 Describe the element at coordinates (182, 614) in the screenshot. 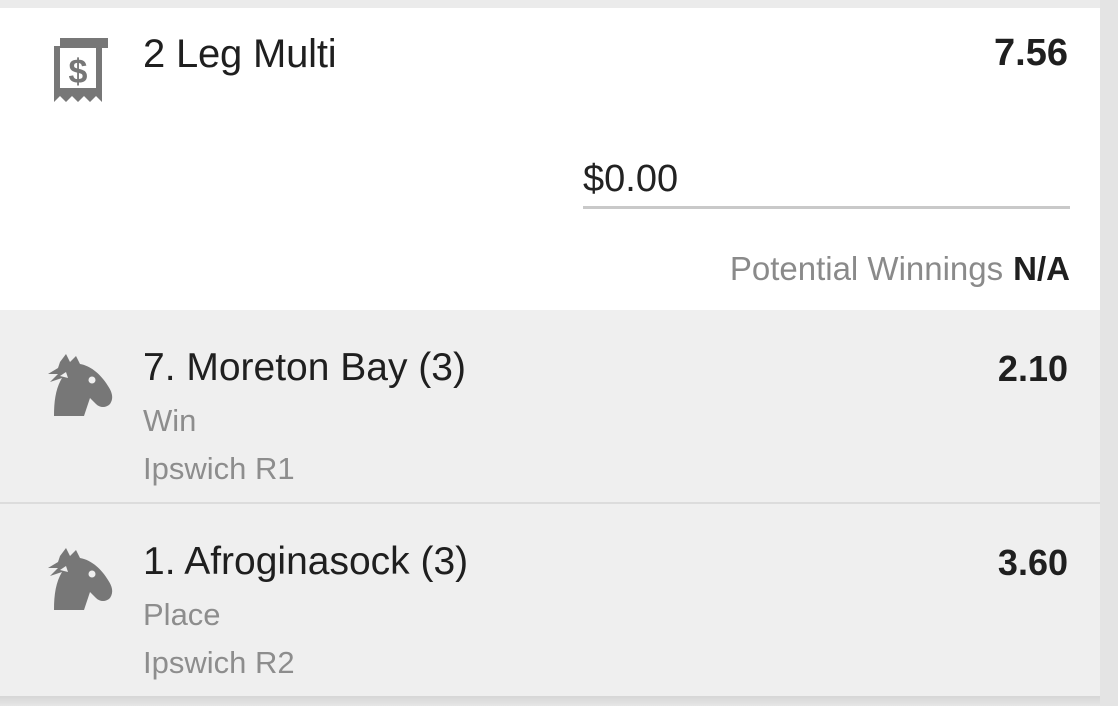

I see `leg-bet-type: Place` at that location.